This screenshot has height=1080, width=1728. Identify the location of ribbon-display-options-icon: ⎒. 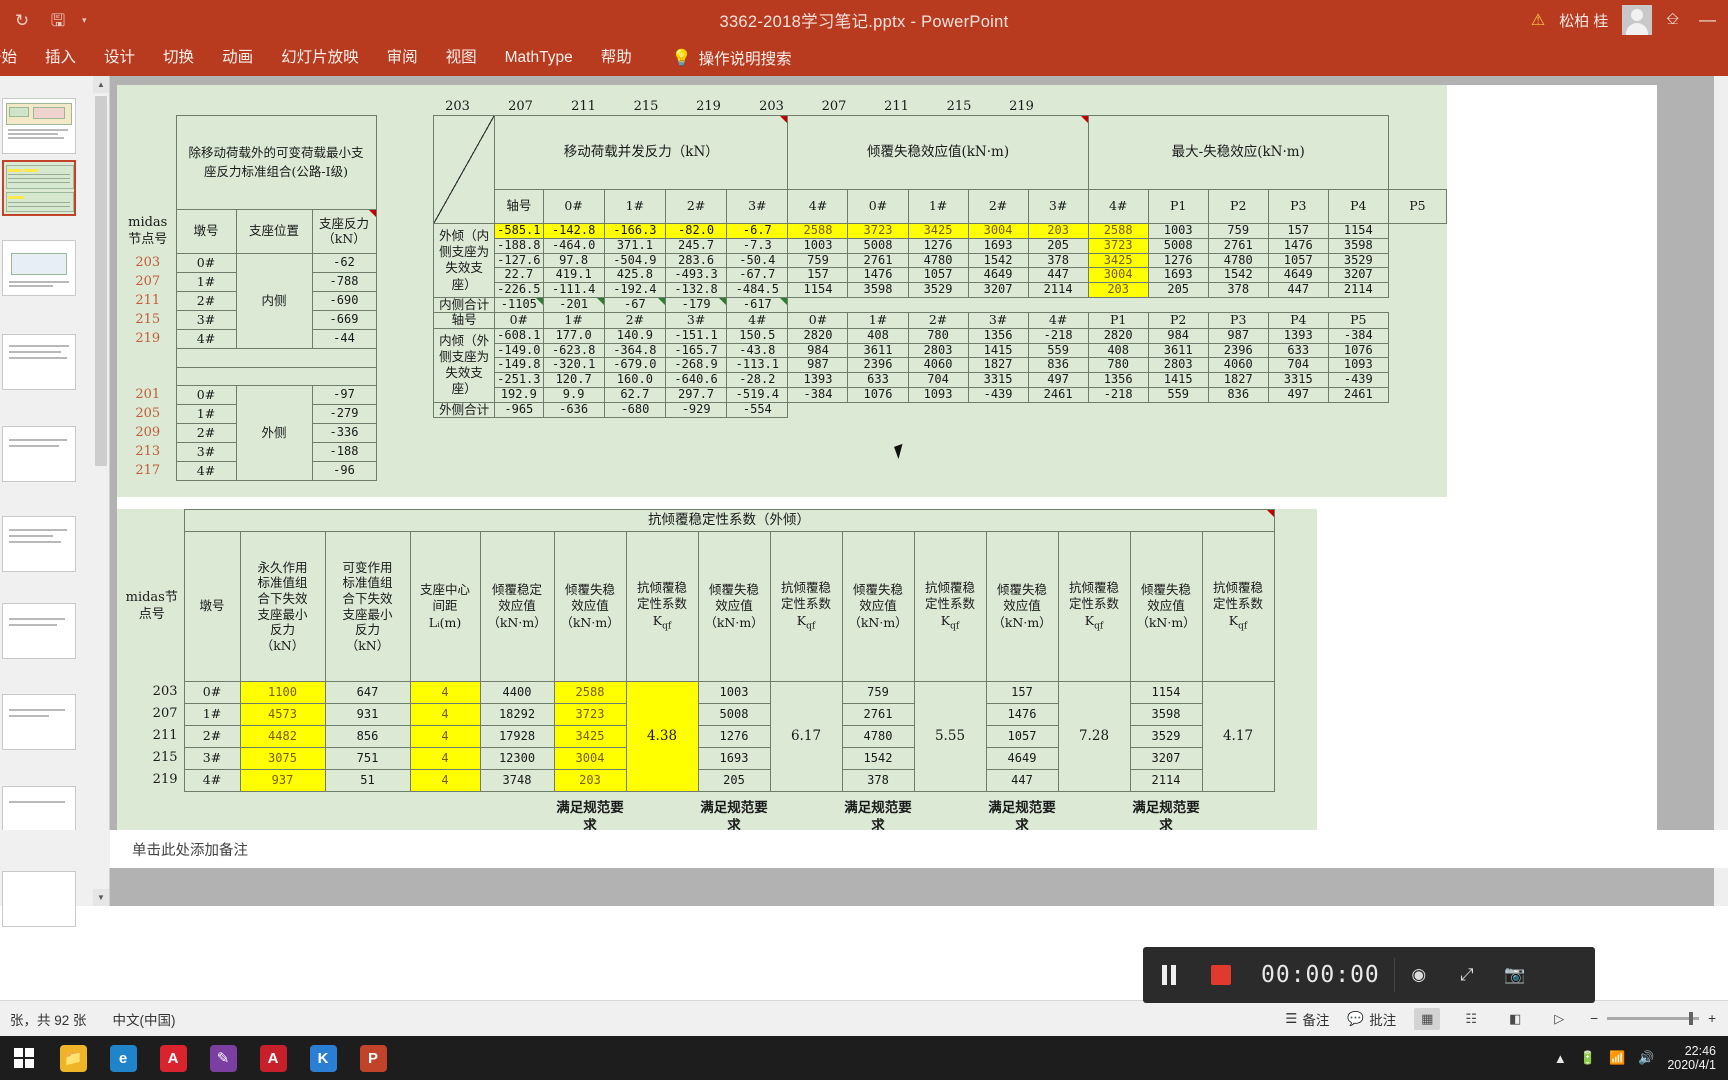
(1672, 20).